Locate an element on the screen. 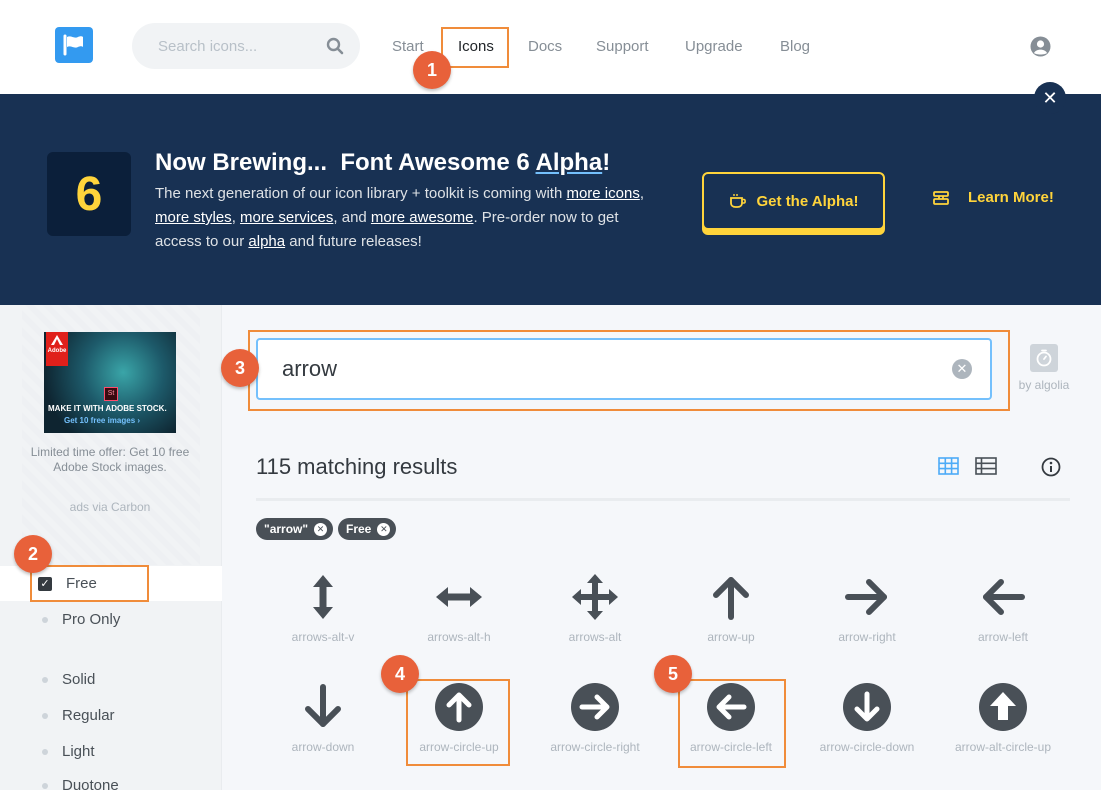 The image size is (1101, 790). icon-label: arrow-down is located at coordinates (323, 747).